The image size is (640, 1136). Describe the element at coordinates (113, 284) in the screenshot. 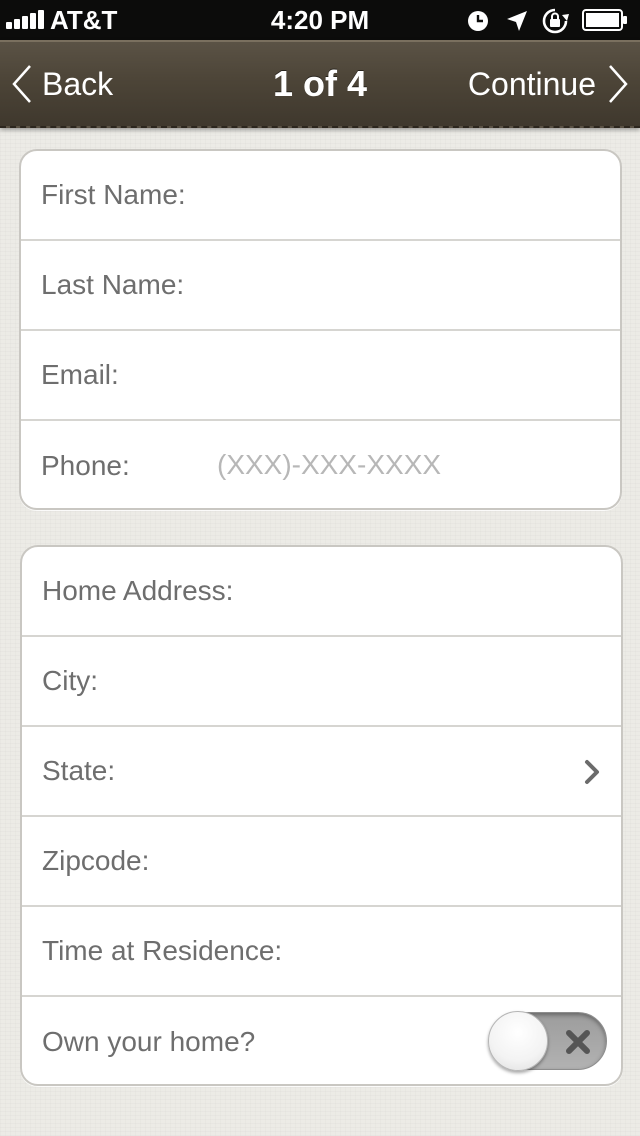

I see `last-name-label: Last Name:` at that location.